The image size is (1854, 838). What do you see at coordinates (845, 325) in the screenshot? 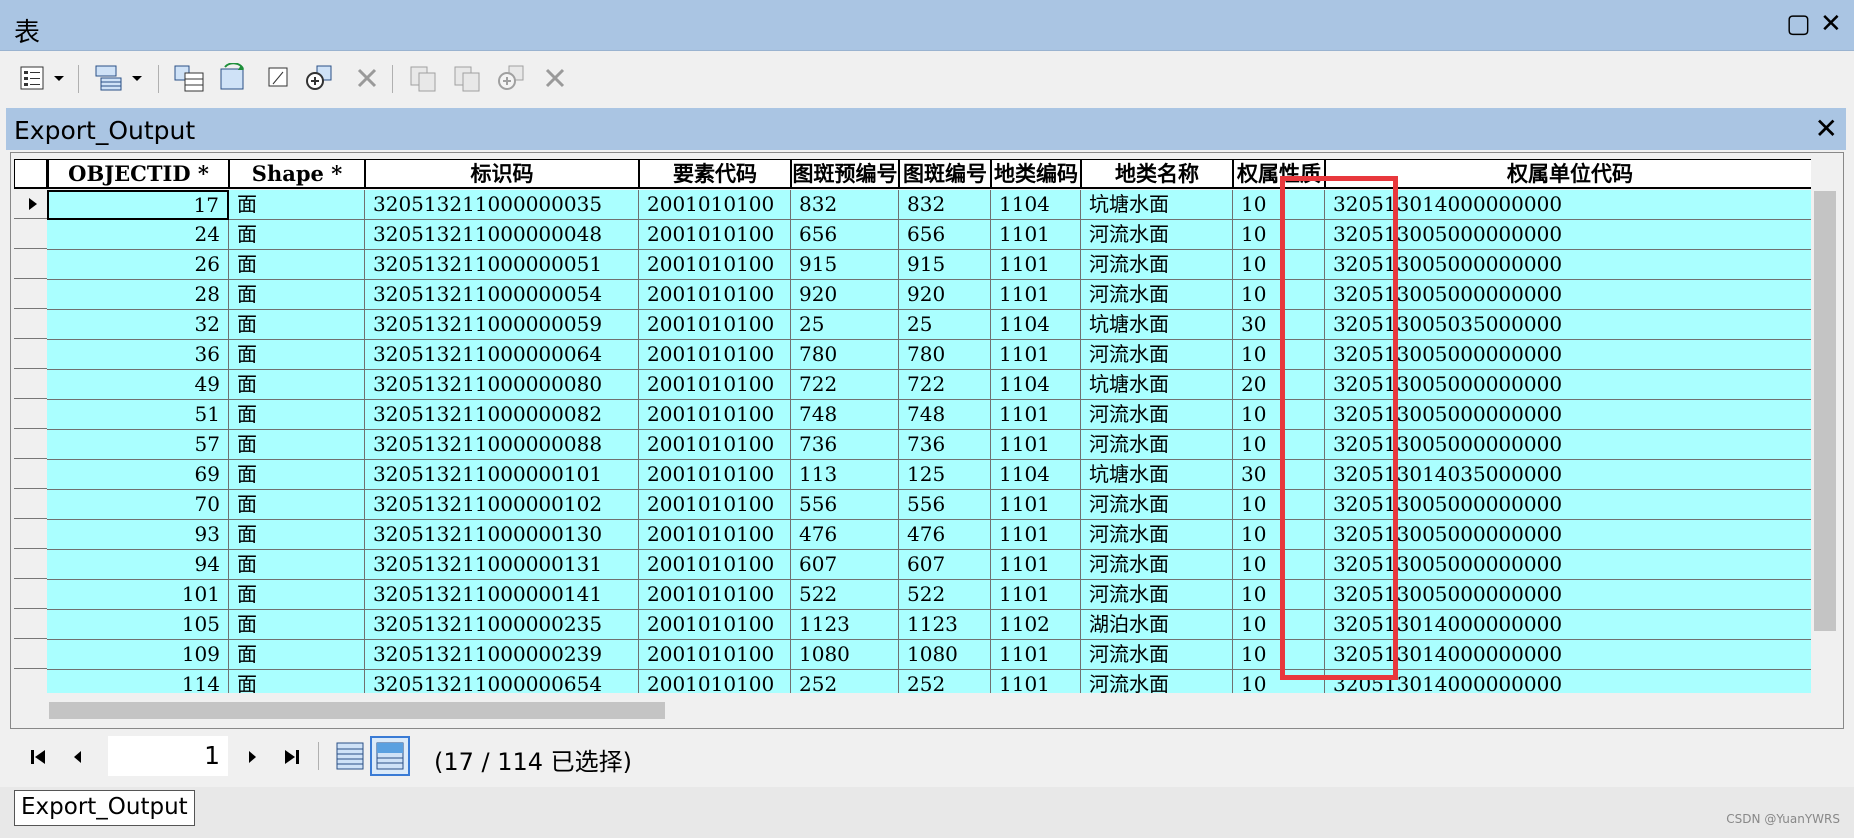
I see `cell-patch-pre-number: 25` at bounding box center [845, 325].